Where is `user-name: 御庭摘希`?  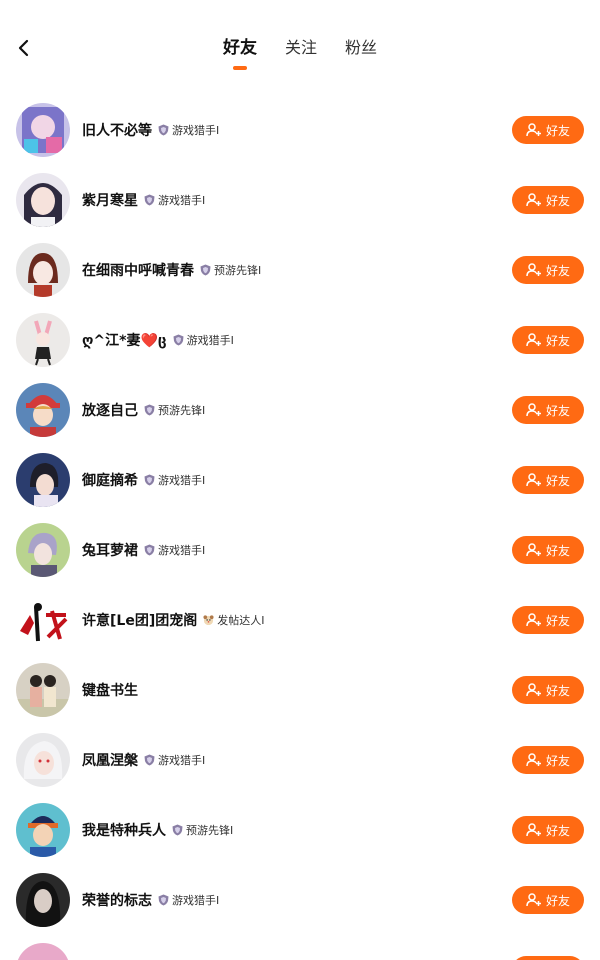
user-name: 御庭摘希 is located at coordinates (110, 480).